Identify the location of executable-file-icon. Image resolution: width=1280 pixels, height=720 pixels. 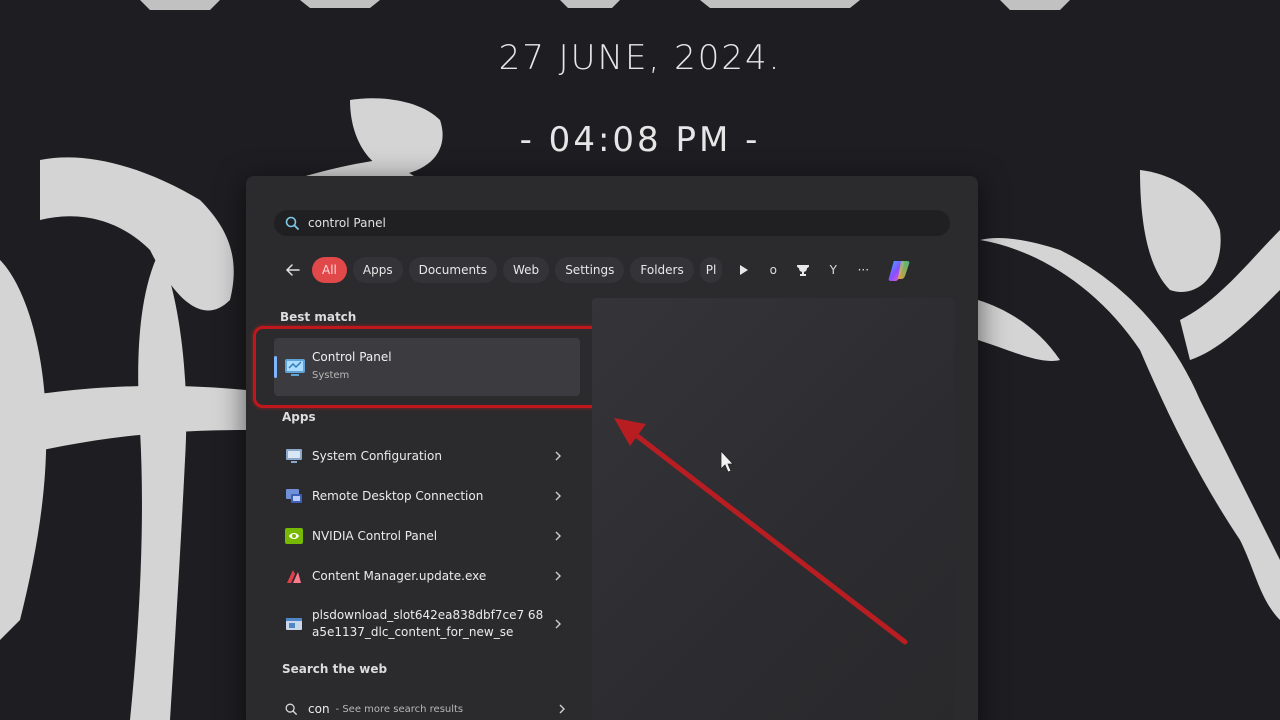
(294, 624).